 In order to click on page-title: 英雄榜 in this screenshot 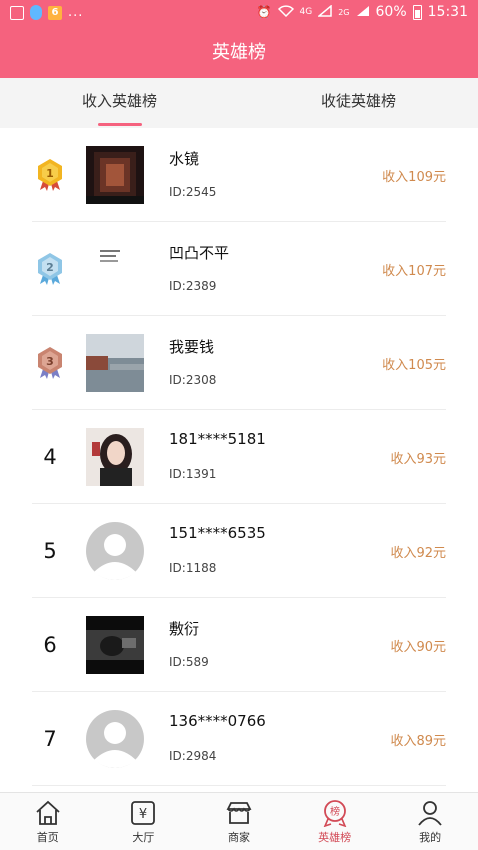, I will do `click(239, 52)`.